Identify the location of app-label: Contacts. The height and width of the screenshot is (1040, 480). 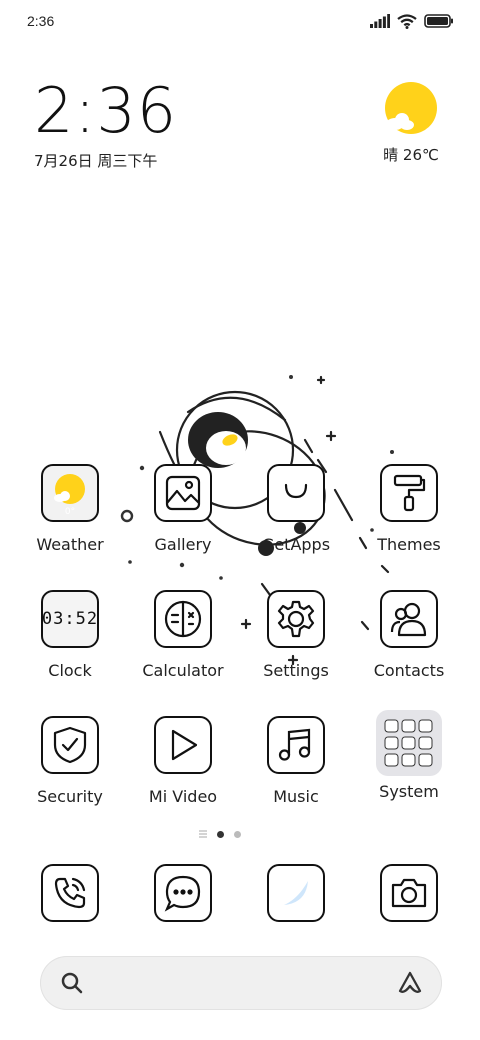
(409, 670).